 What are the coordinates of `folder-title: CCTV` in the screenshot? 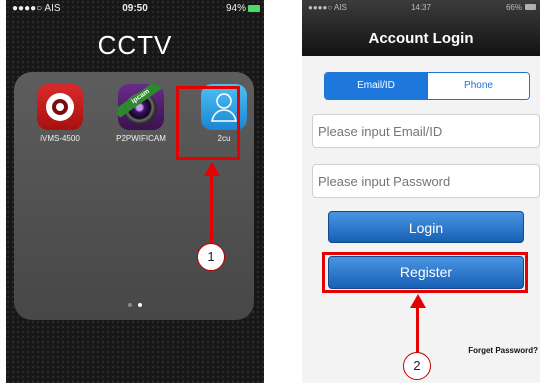 It's located at (135, 45).